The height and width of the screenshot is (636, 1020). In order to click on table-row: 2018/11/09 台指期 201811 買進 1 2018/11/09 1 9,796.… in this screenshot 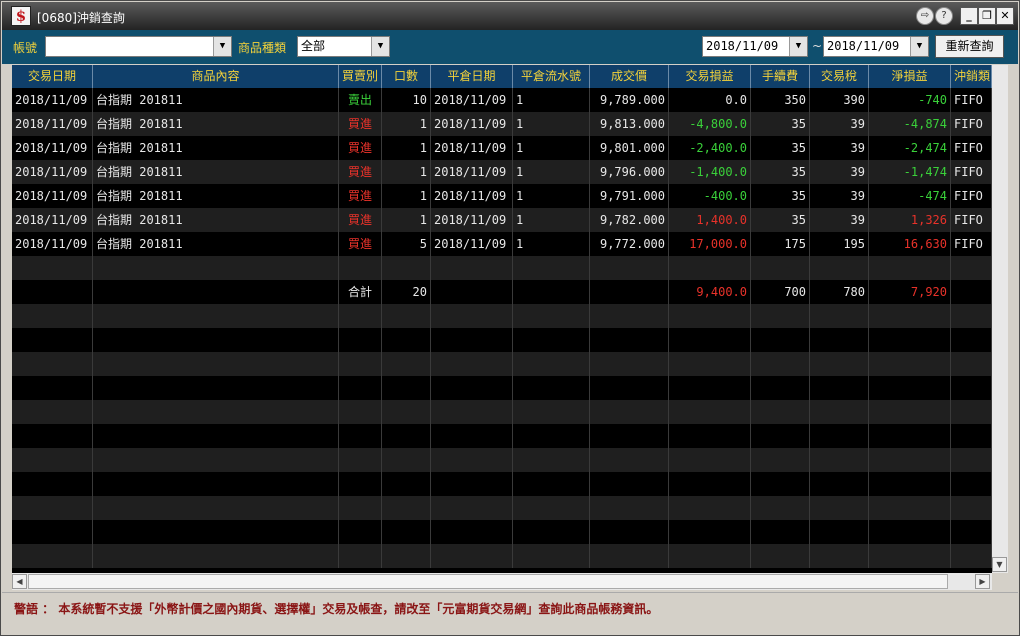, I will do `click(502, 172)`.